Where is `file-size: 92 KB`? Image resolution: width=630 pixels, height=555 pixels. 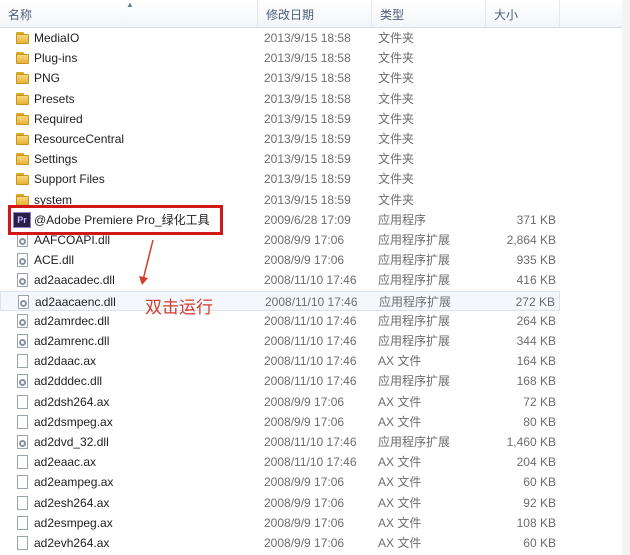 file-size: 92 KB is located at coordinates (539, 502).